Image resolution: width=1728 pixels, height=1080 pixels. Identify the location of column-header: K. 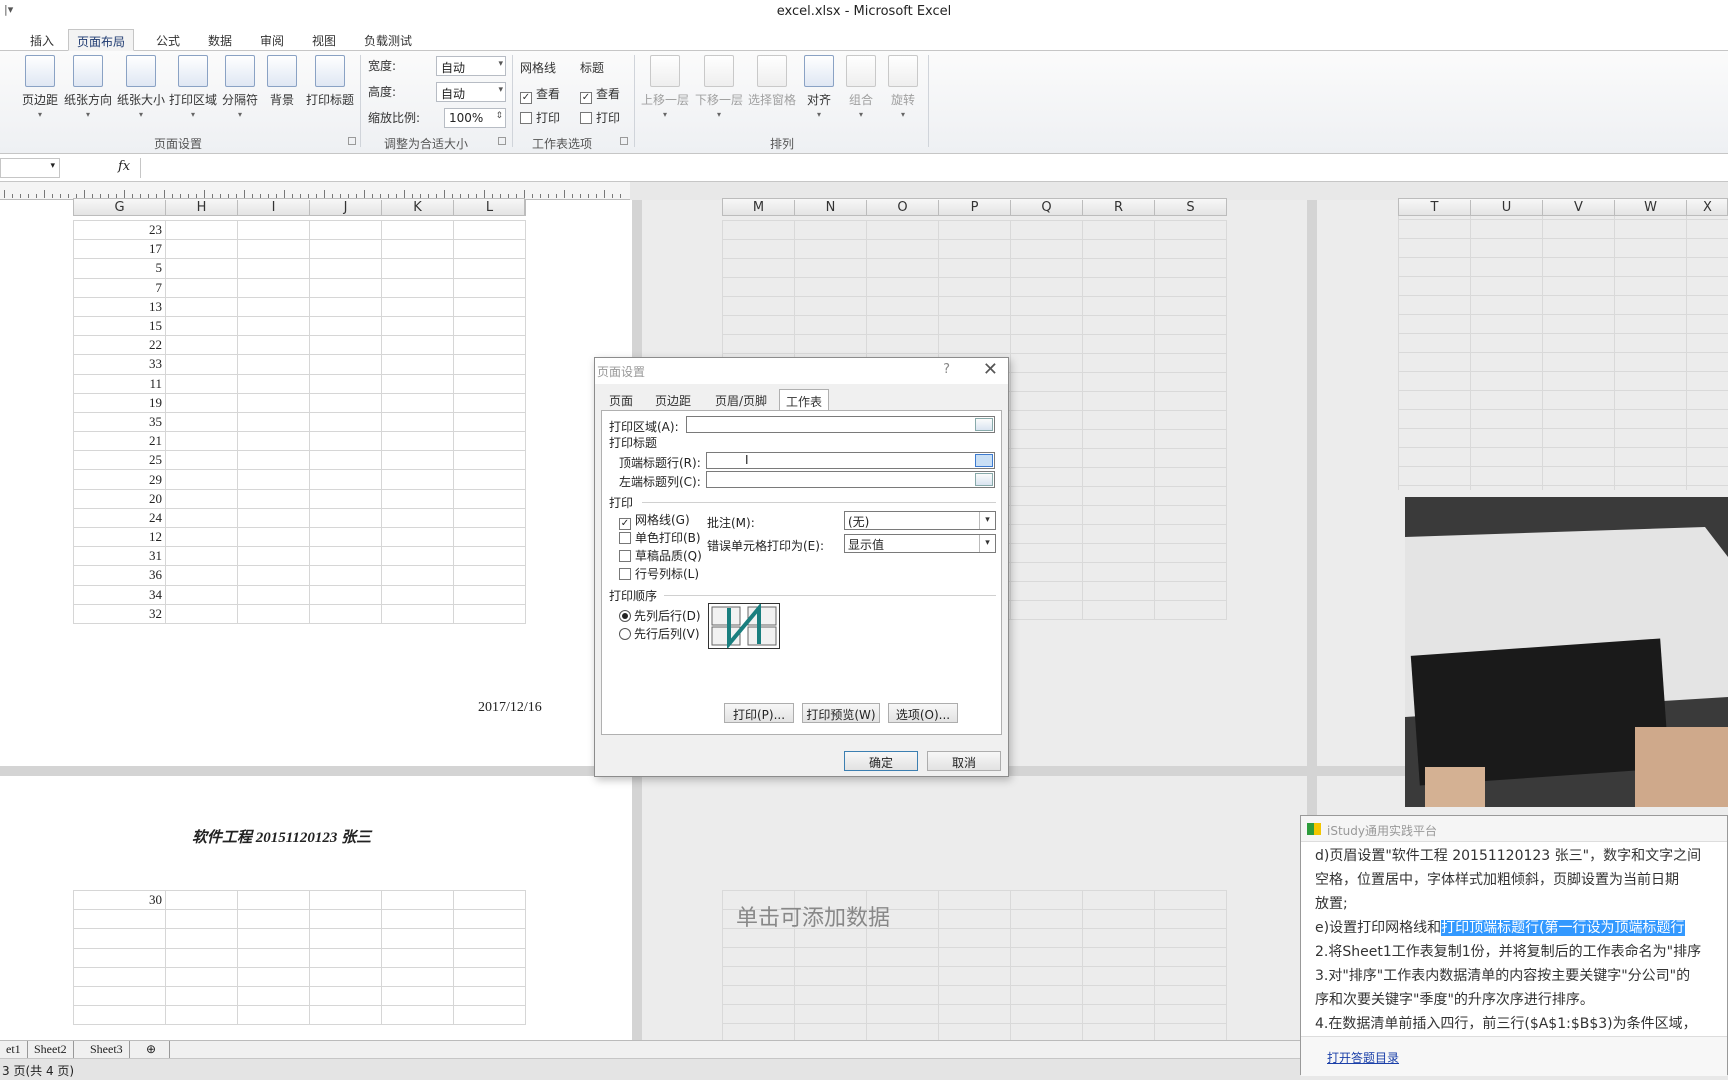
(418, 208).